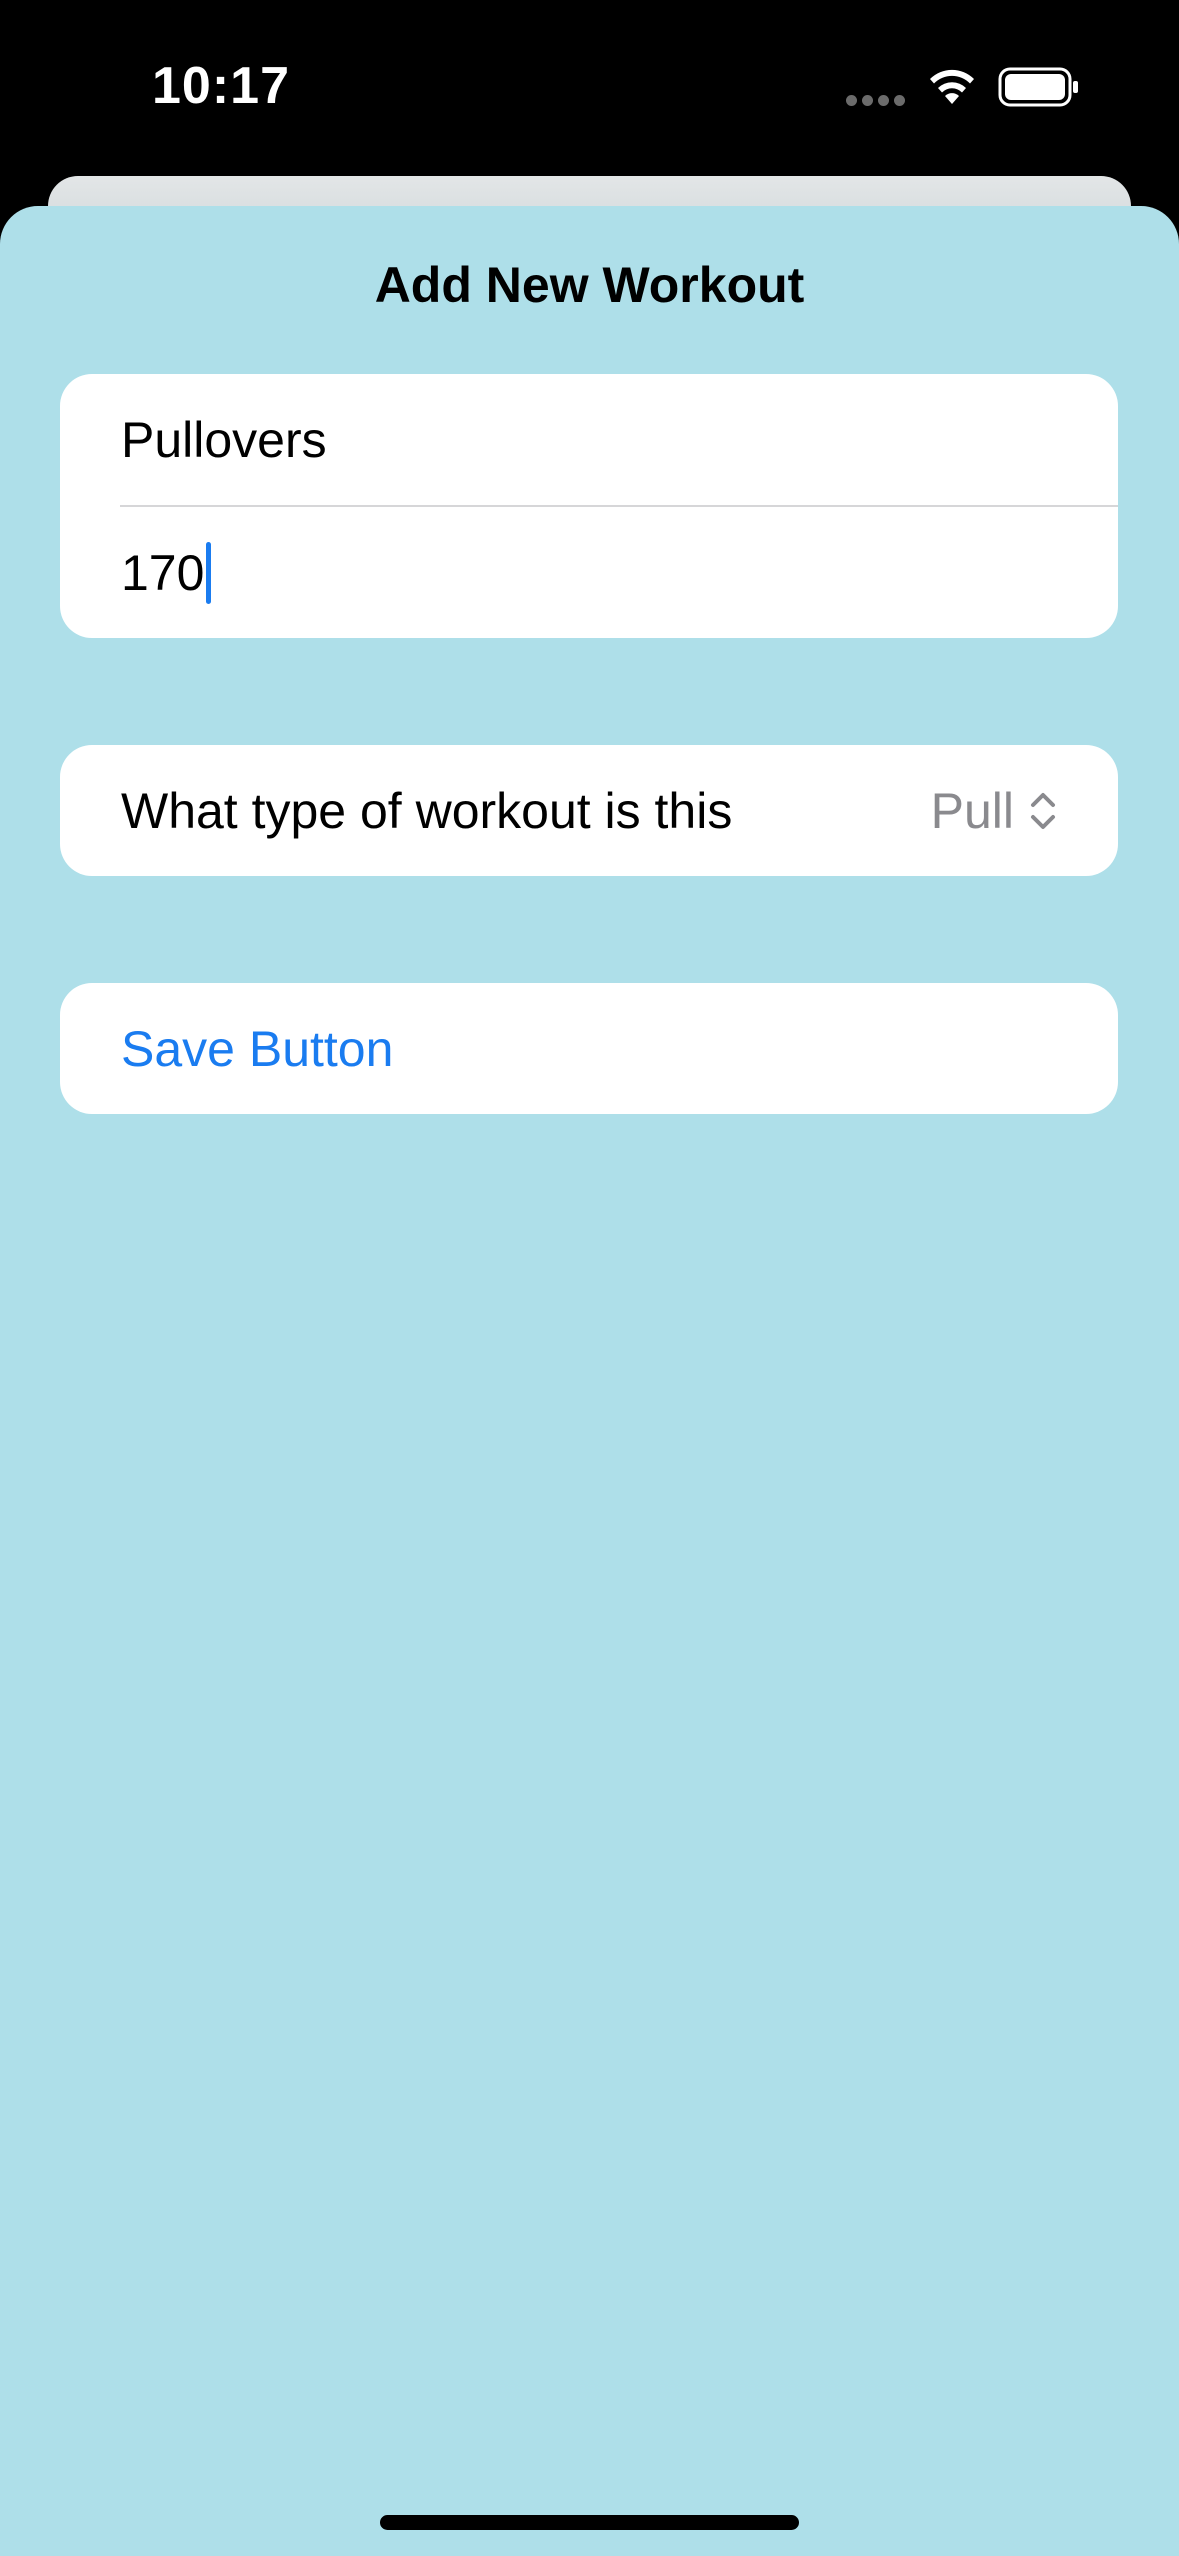 The width and height of the screenshot is (1179, 2556). I want to click on sheet-title: Add New Workout, so click(589, 285).